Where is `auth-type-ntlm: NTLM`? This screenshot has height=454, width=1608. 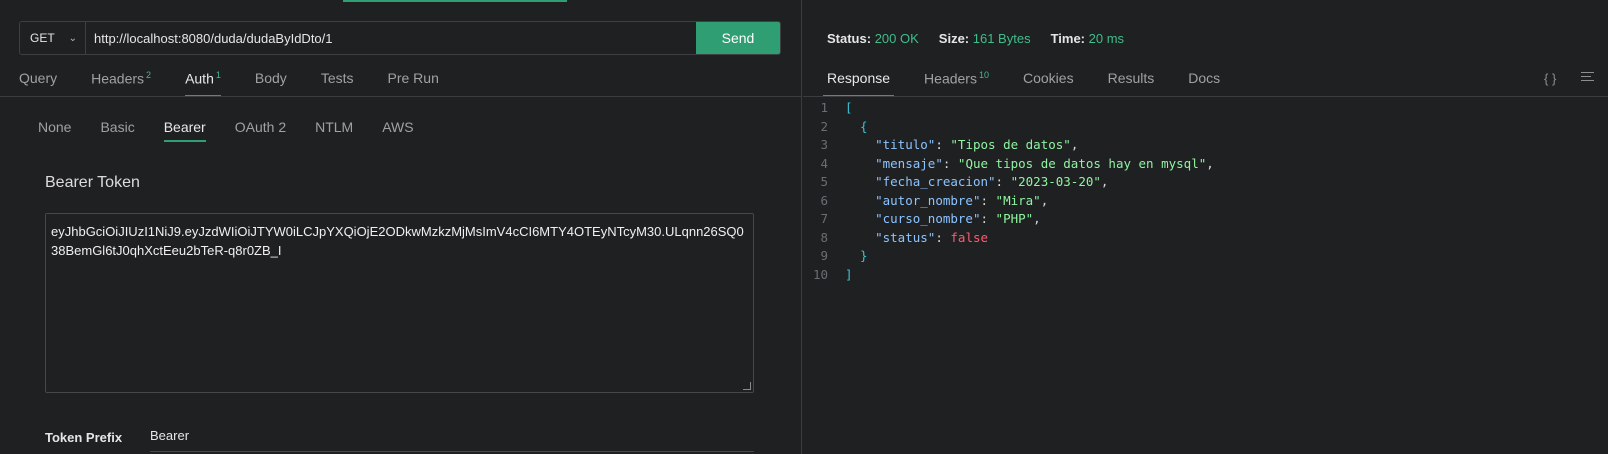
auth-type-ntlm: NTLM is located at coordinates (334, 130).